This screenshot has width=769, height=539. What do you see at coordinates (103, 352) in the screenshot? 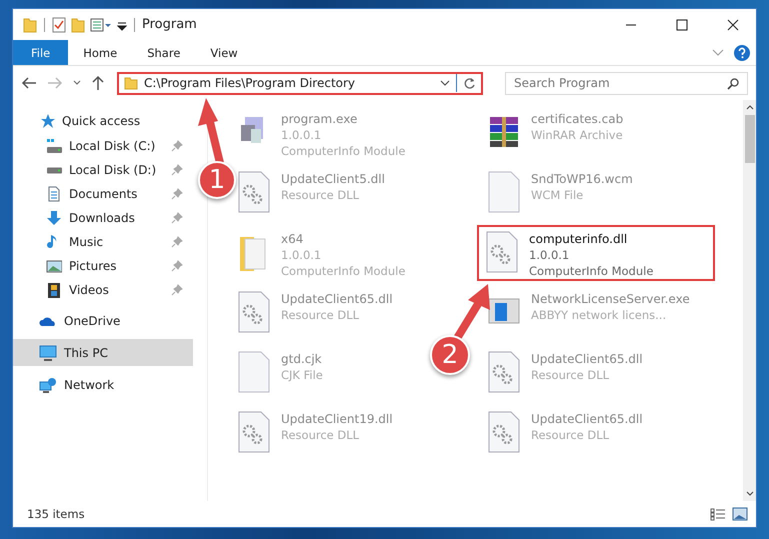
I see `sidebar-item: This PC` at bounding box center [103, 352].